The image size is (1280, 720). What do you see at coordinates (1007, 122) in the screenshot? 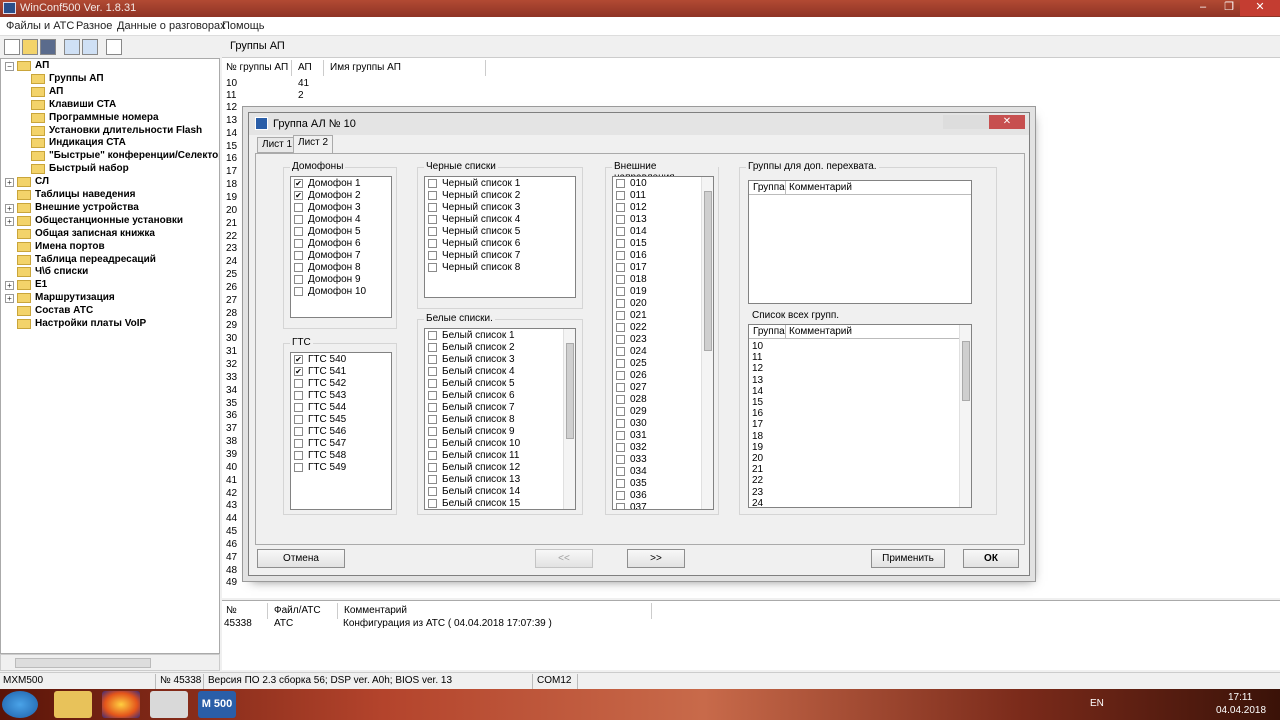
I see `dialog-close-button: ✕` at bounding box center [1007, 122].